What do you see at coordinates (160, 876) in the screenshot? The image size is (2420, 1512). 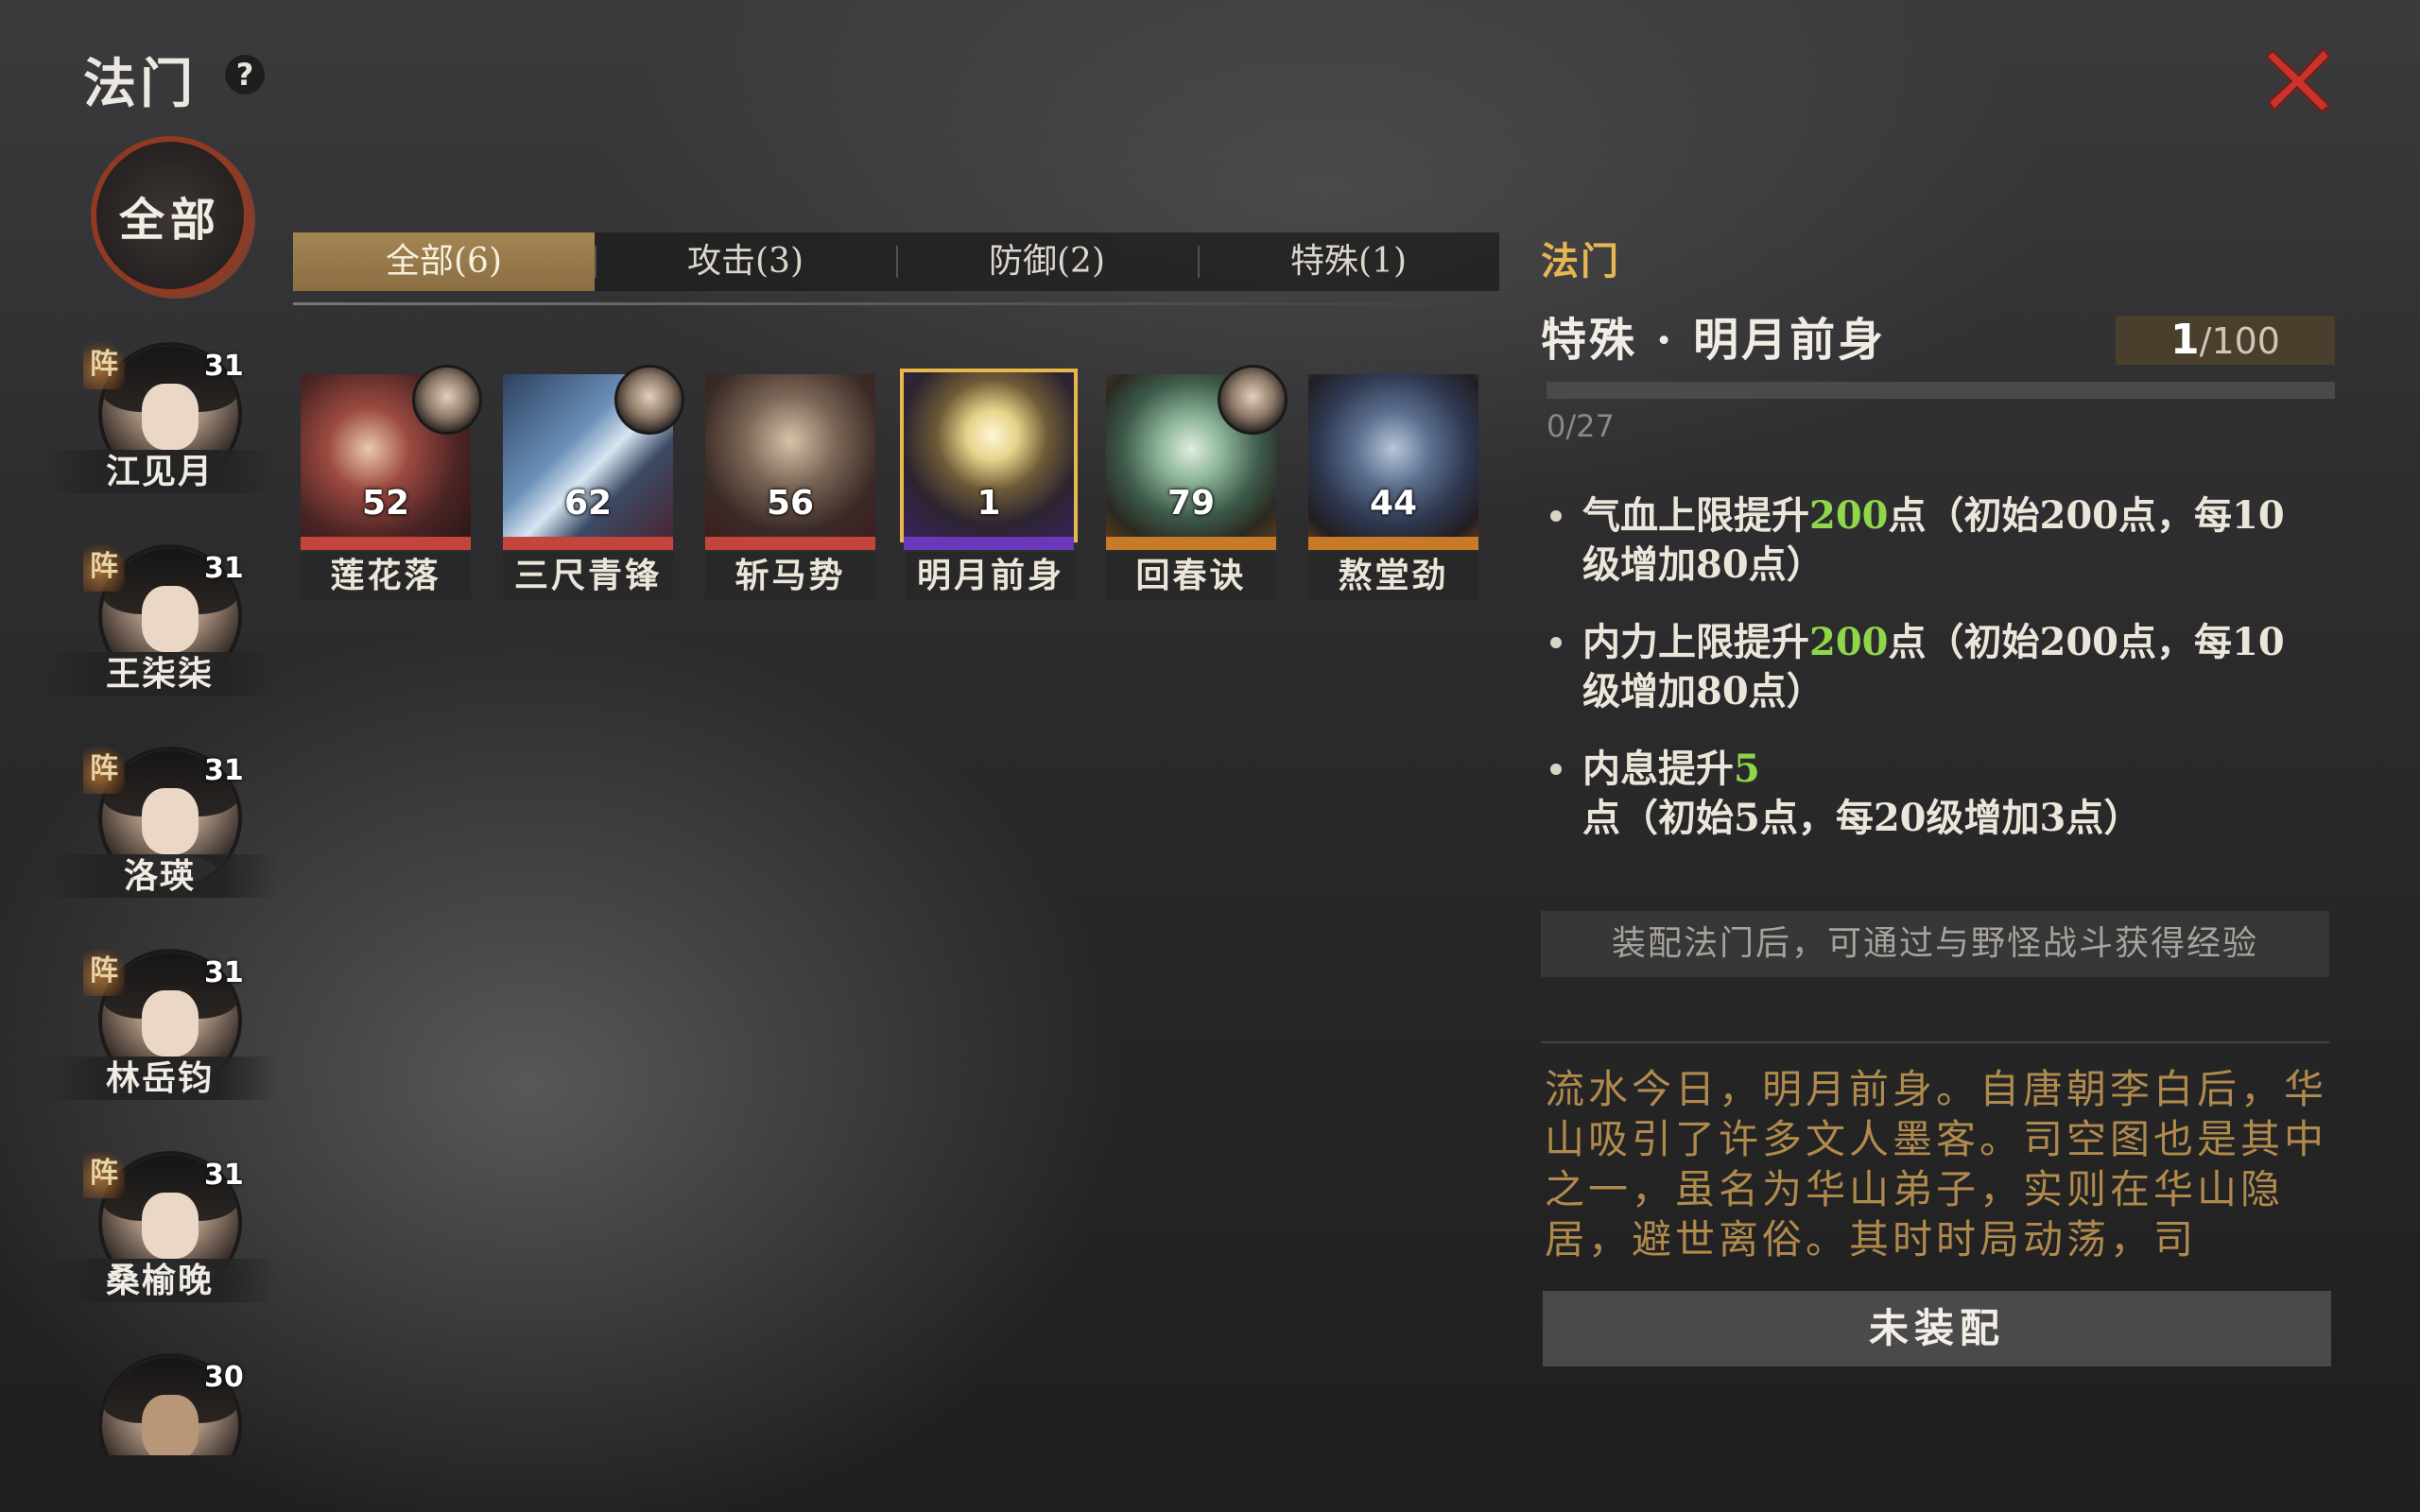 I see `character-name: 洛瑛` at bounding box center [160, 876].